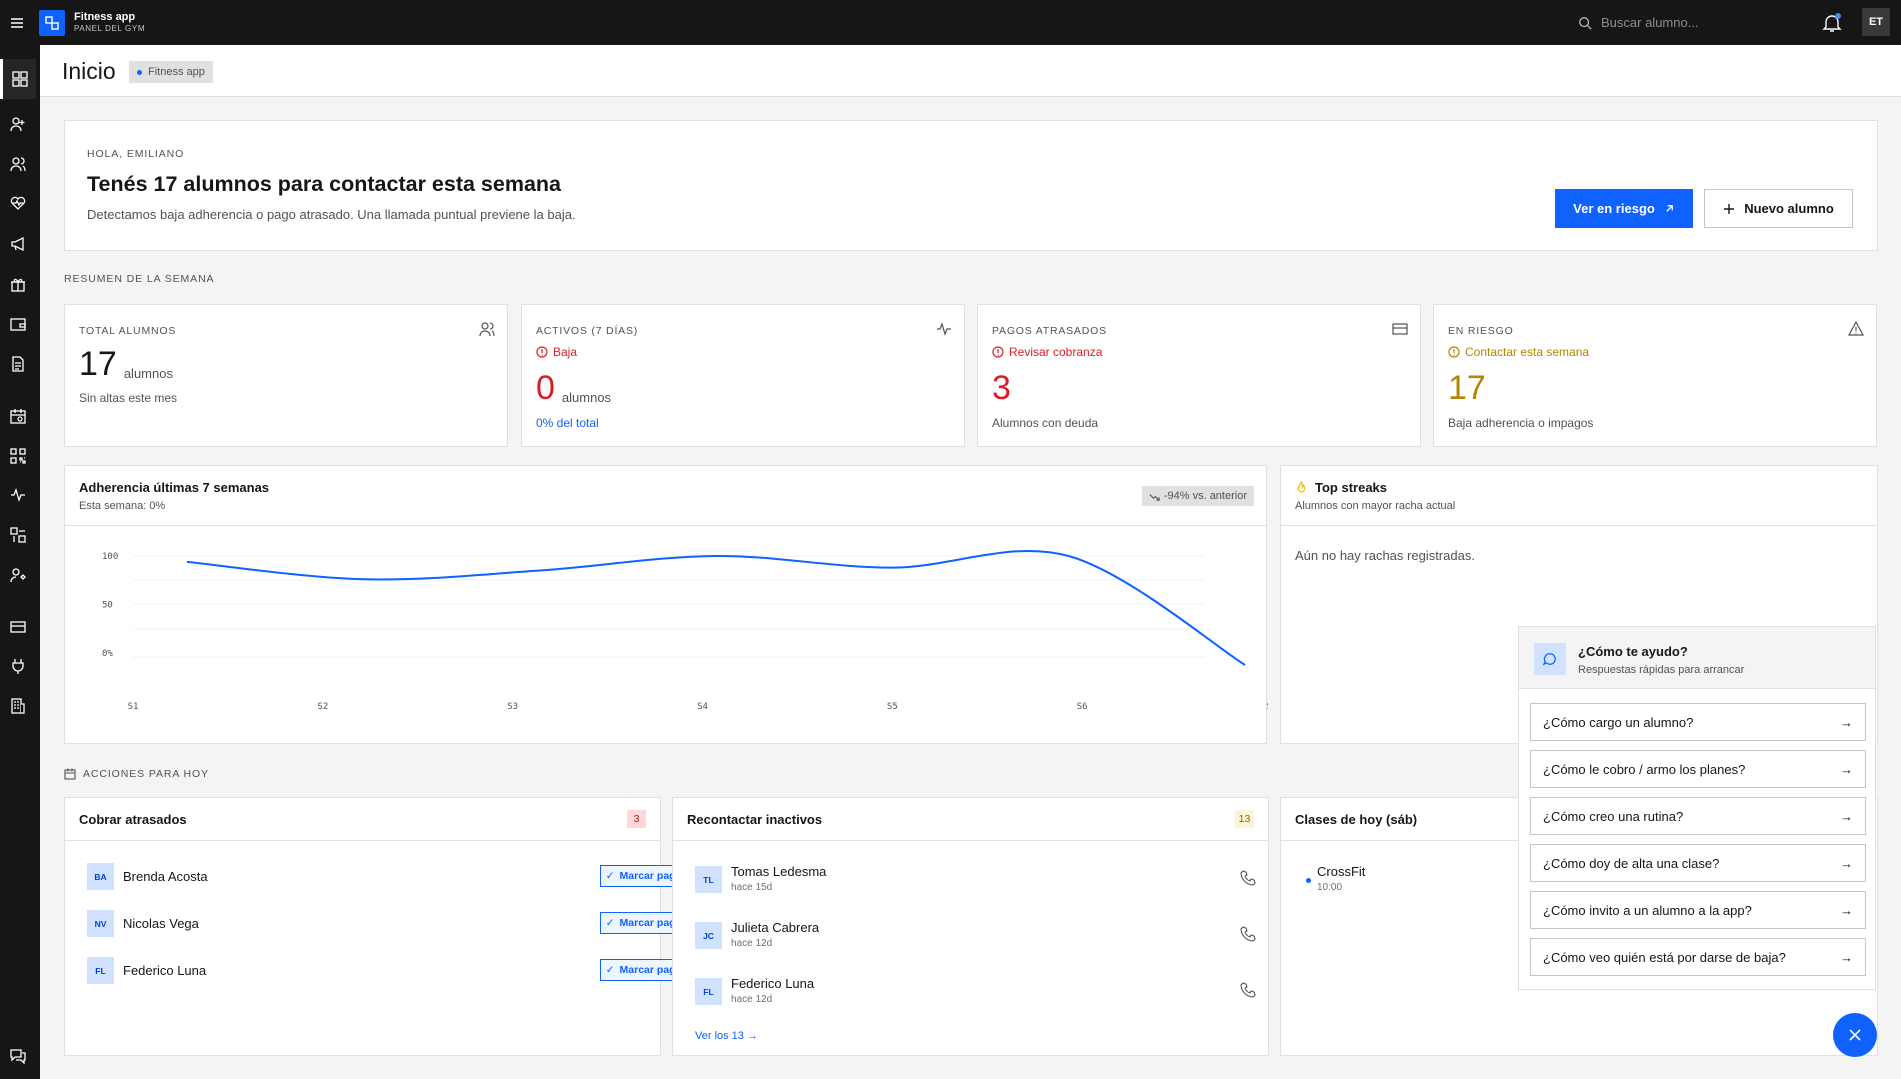  I want to click on list-item: TL Tomas Ledesma hace 15d, so click(992, 879).